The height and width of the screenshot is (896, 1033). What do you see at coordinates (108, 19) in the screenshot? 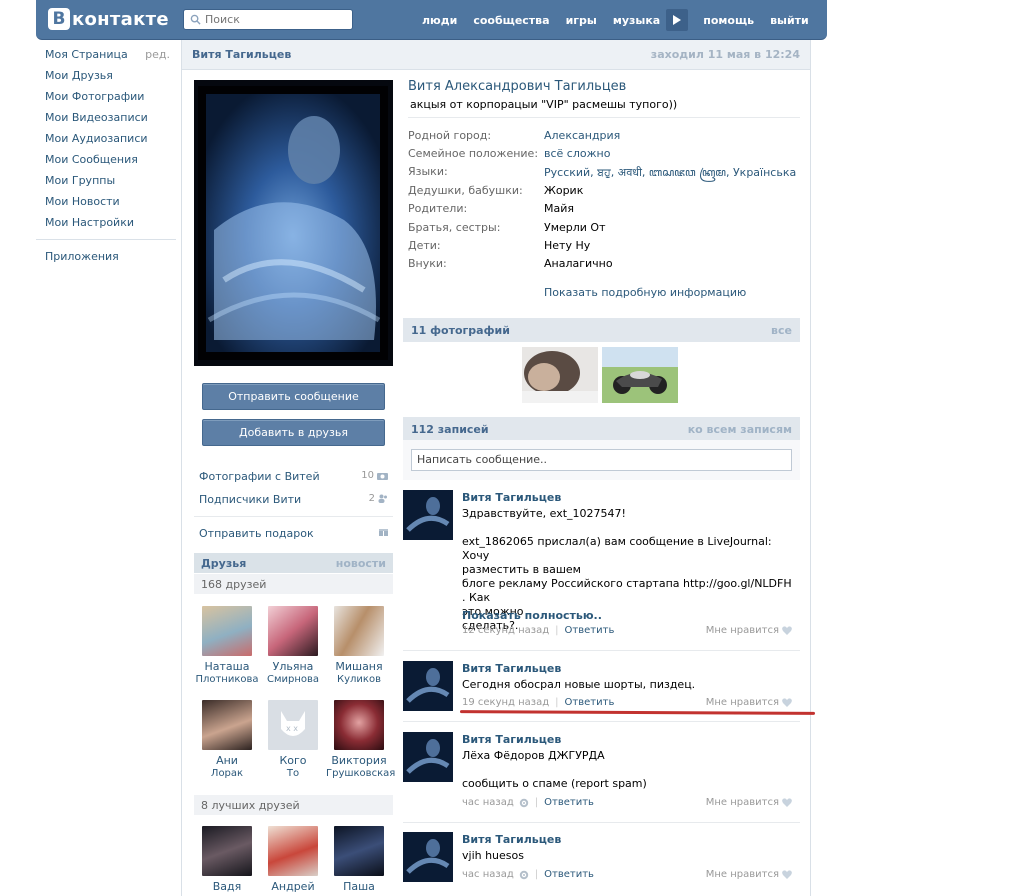
I see `vk-logo: В контакте` at bounding box center [108, 19].